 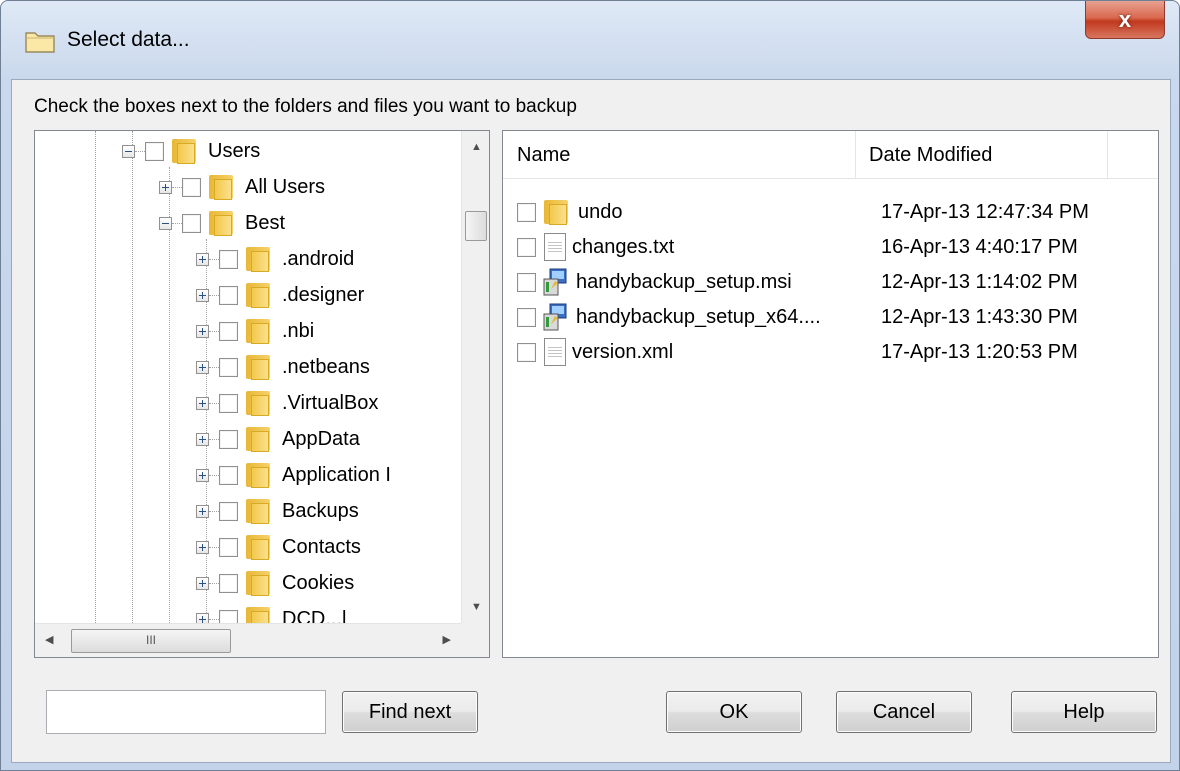 I want to click on close-button: x, so click(x=1125, y=20).